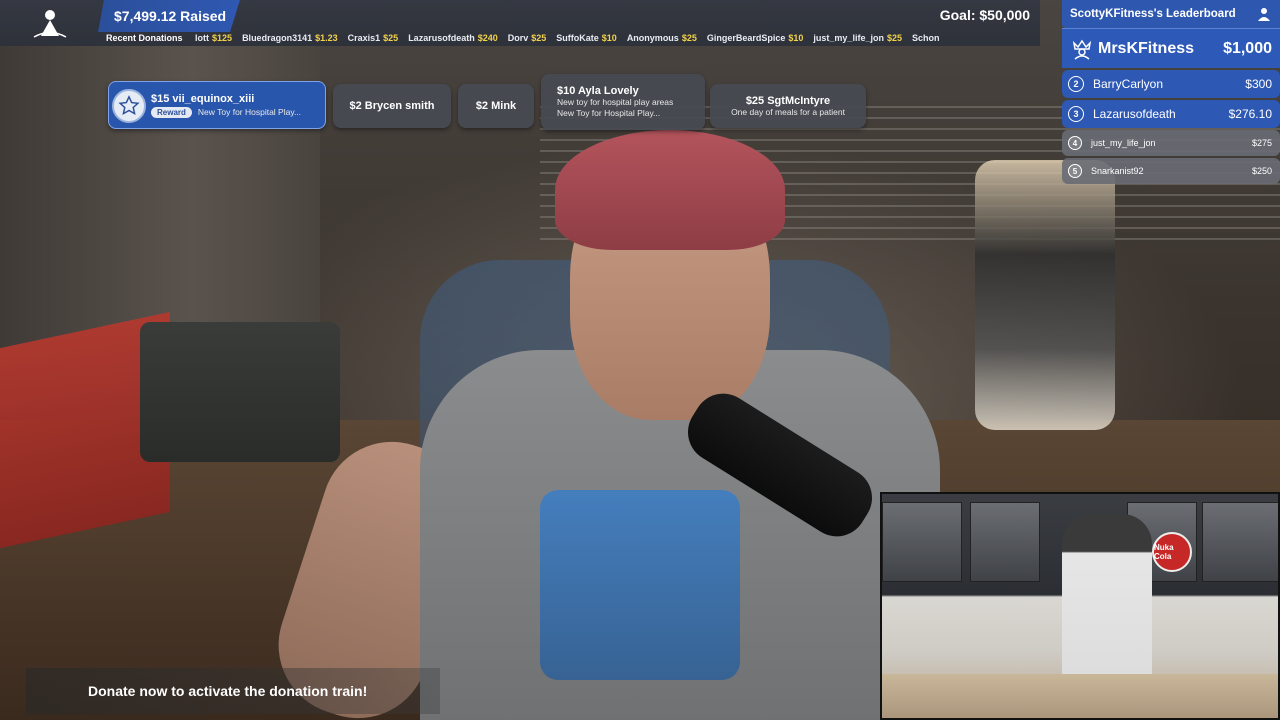  I want to click on leaderboard-title: ScottyKFitness's Leaderboard, so click(1153, 14).